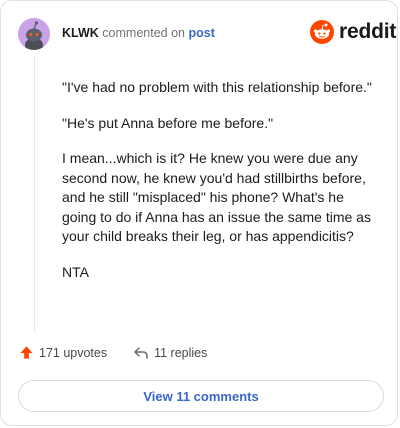 The height and width of the screenshot is (428, 400). I want to click on upvote-count: 171 upvotes, so click(73, 352).